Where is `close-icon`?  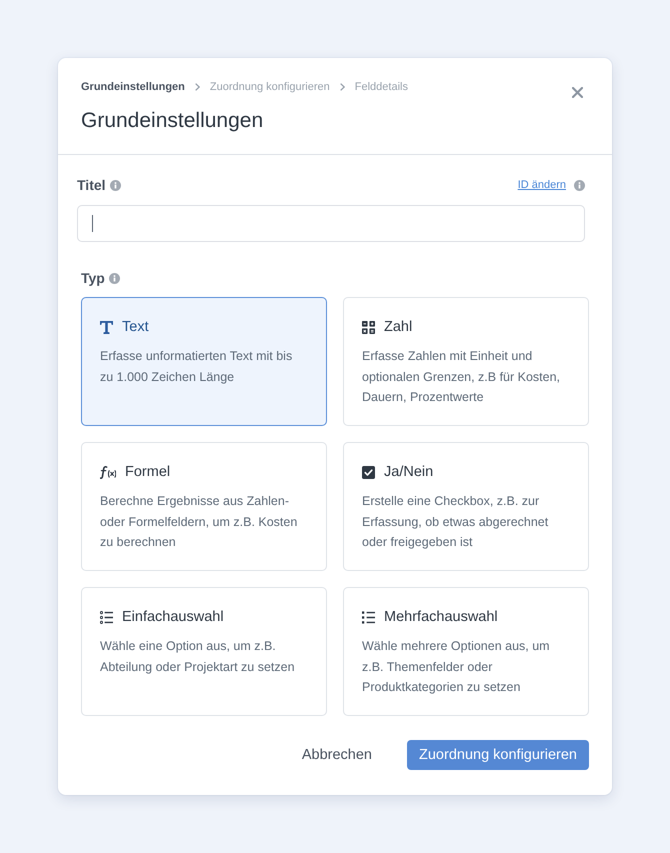
close-icon is located at coordinates (577, 92).